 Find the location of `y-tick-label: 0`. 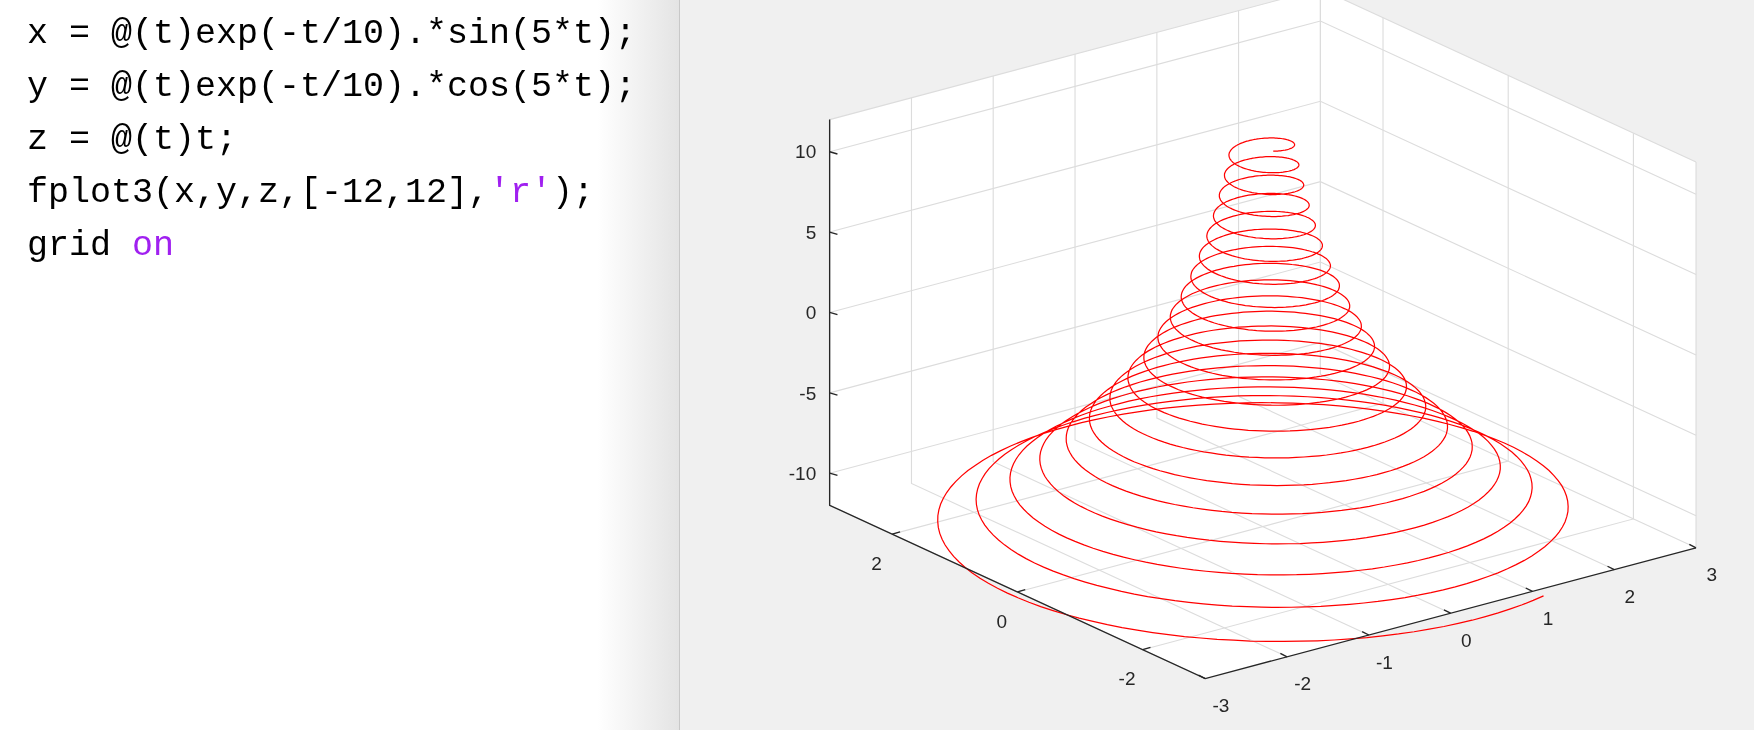

y-tick-label: 0 is located at coordinates (1002, 621).